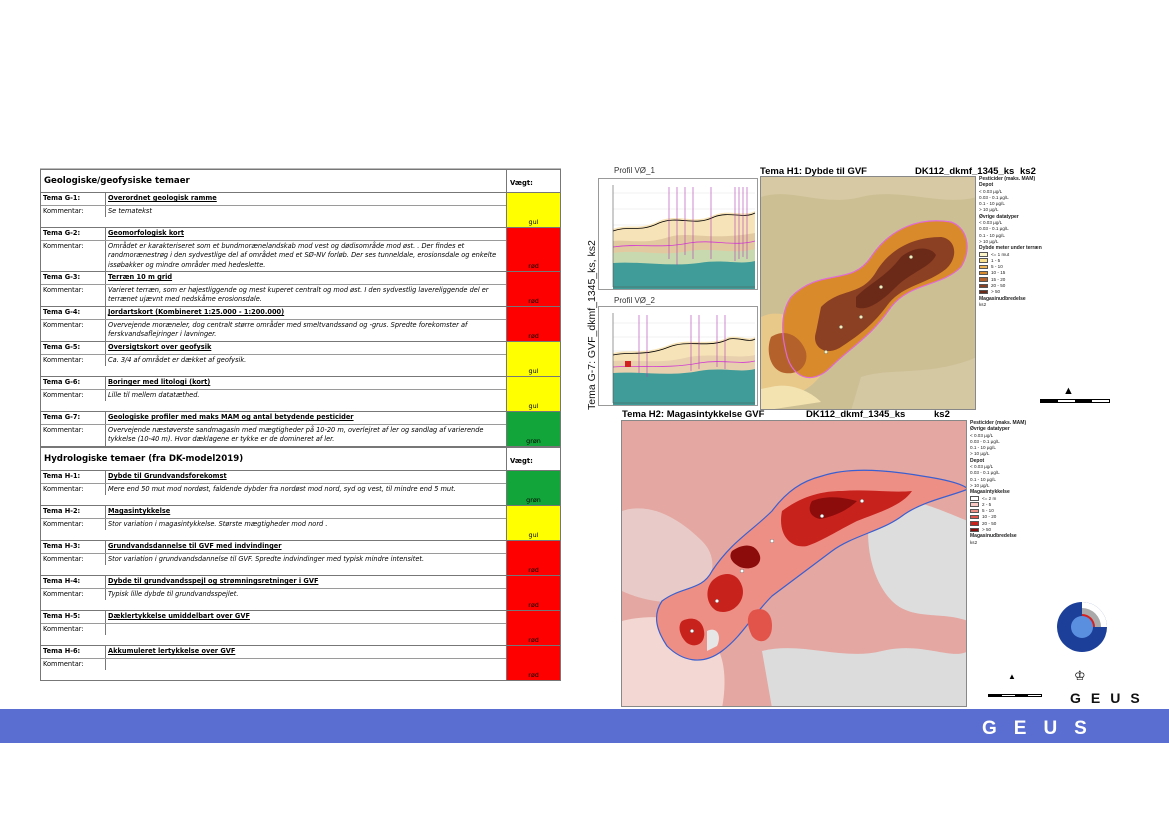 The width and height of the screenshot is (1169, 826). I want to click on comment-text: Lille til mellem datatæthed., so click(154, 394).